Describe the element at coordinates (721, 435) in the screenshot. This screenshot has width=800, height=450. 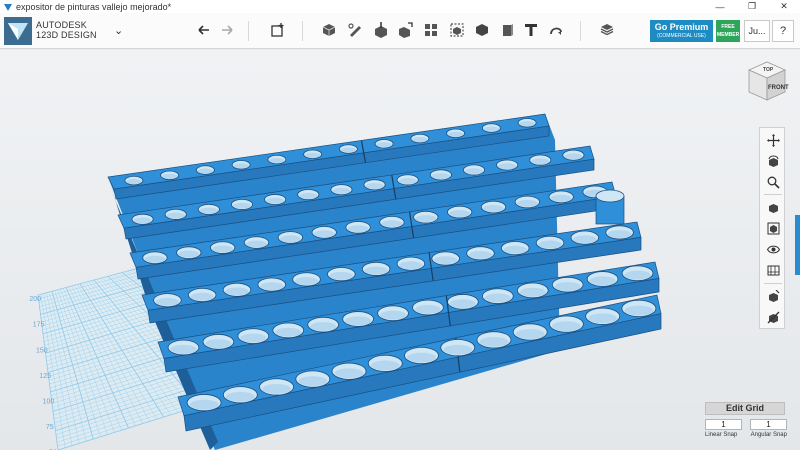
I see `linear-snap-label: Linear Snap` at that location.